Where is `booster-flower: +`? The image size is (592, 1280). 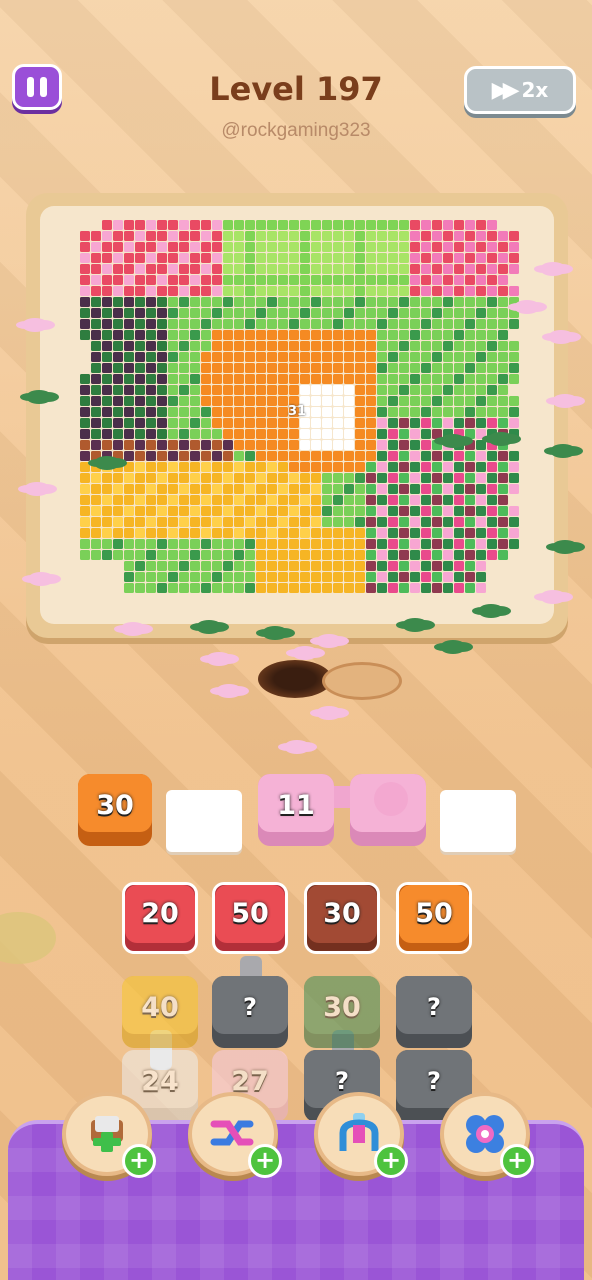
booster-flower: + is located at coordinates (487, 1135).